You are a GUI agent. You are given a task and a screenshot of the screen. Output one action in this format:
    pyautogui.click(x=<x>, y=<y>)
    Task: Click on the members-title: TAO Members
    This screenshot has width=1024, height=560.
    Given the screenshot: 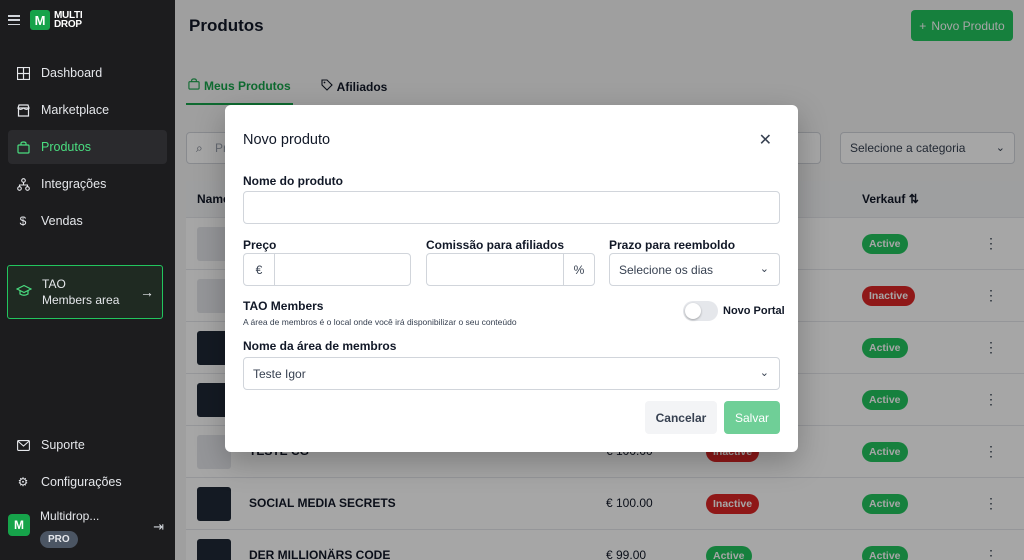 What is the action you would take?
    pyautogui.click(x=283, y=306)
    